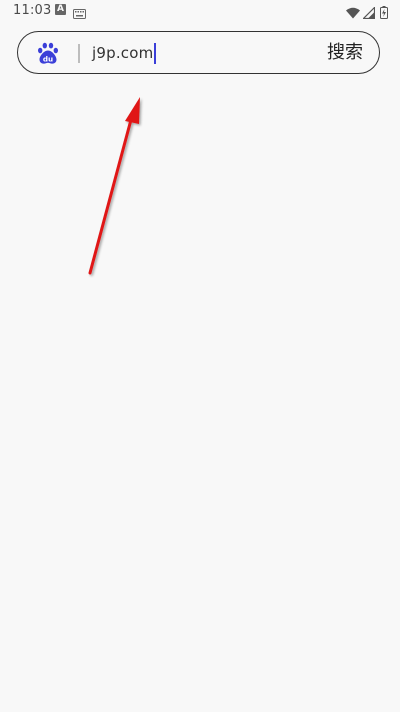 Image resolution: width=400 pixels, height=712 pixels. Describe the element at coordinates (48, 53) in the screenshot. I see `baidu-logo-icon: du` at that location.